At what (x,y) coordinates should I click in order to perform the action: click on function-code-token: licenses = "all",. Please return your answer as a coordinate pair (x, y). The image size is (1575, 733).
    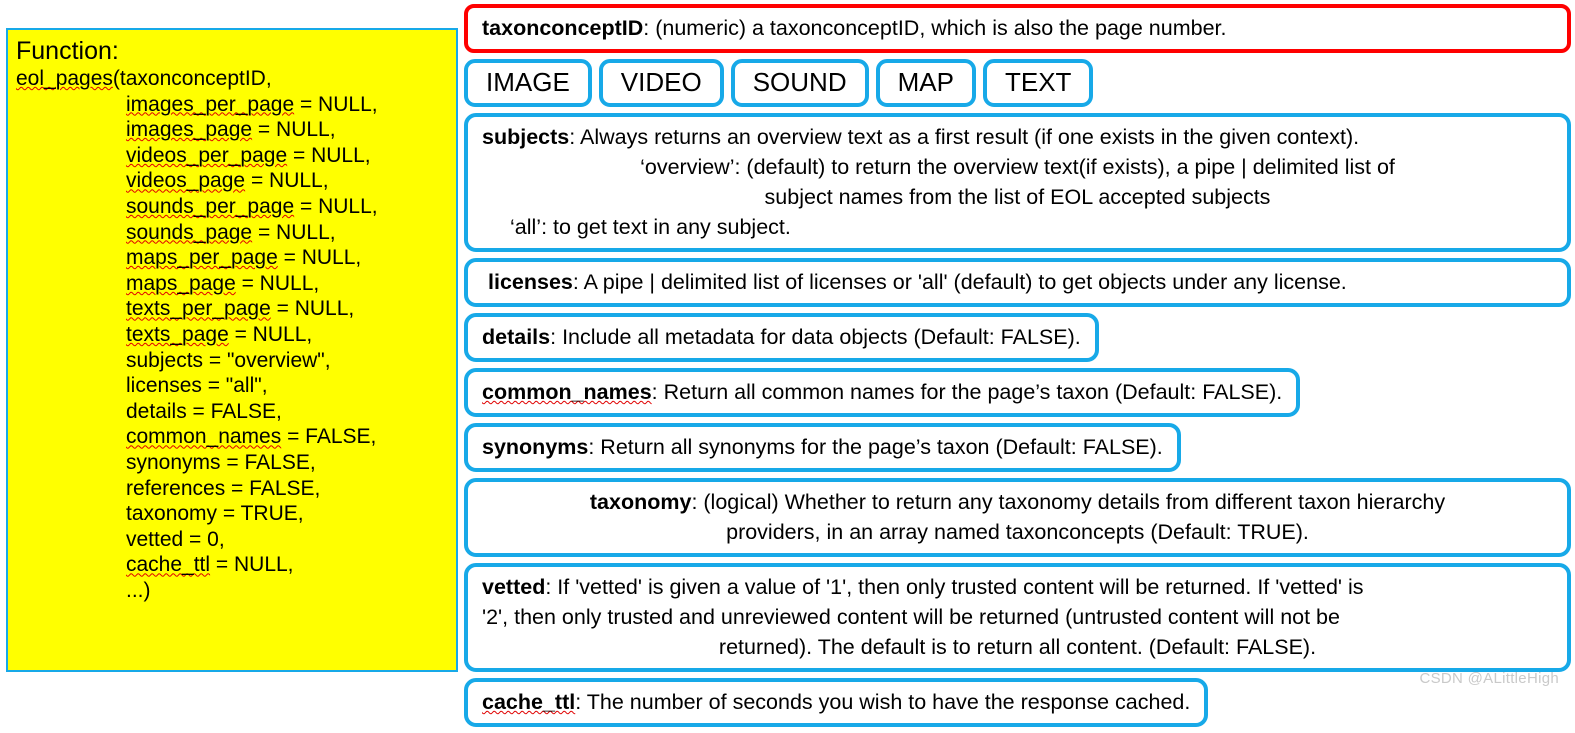
    Looking at the image, I should click on (197, 386).